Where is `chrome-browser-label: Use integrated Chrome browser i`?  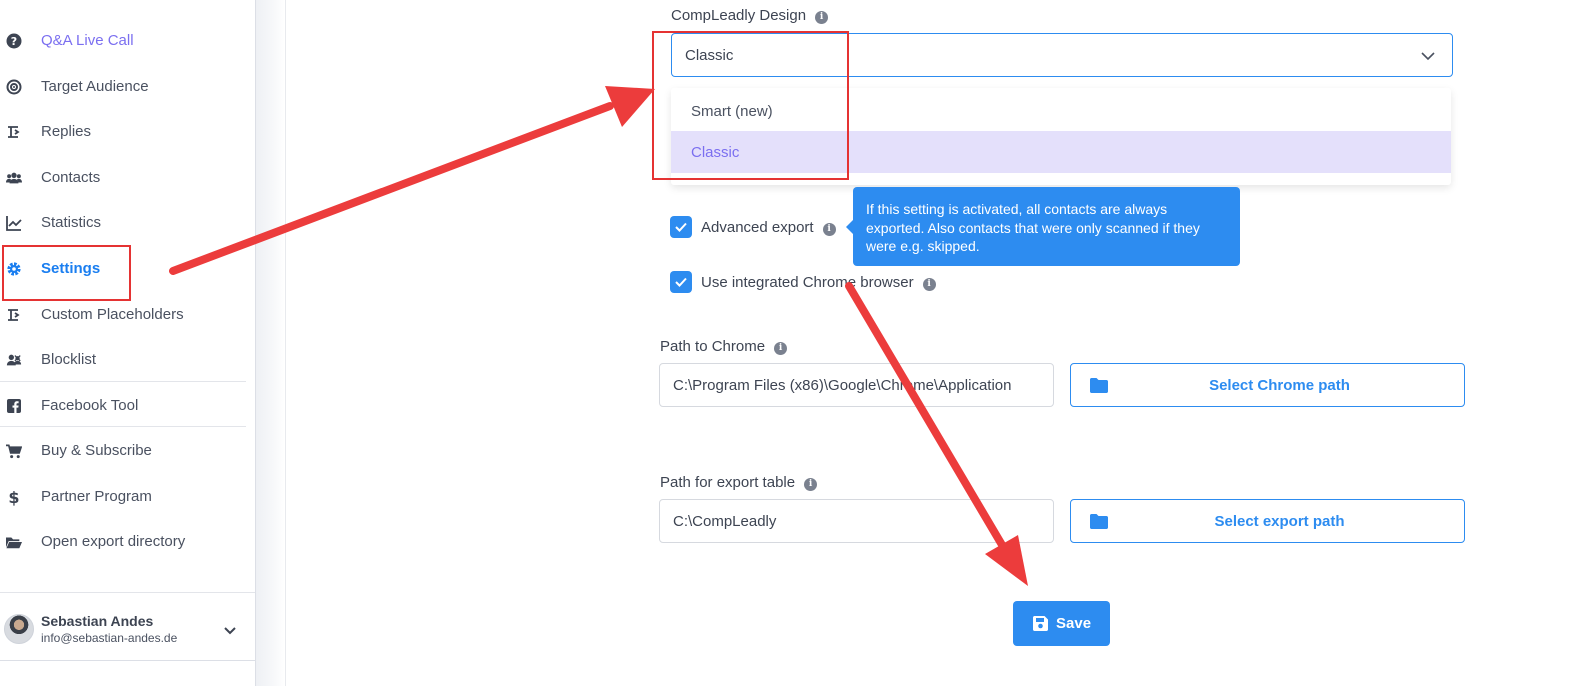 chrome-browser-label: Use integrated Chrome browser i is located at coordinates (818, 282).